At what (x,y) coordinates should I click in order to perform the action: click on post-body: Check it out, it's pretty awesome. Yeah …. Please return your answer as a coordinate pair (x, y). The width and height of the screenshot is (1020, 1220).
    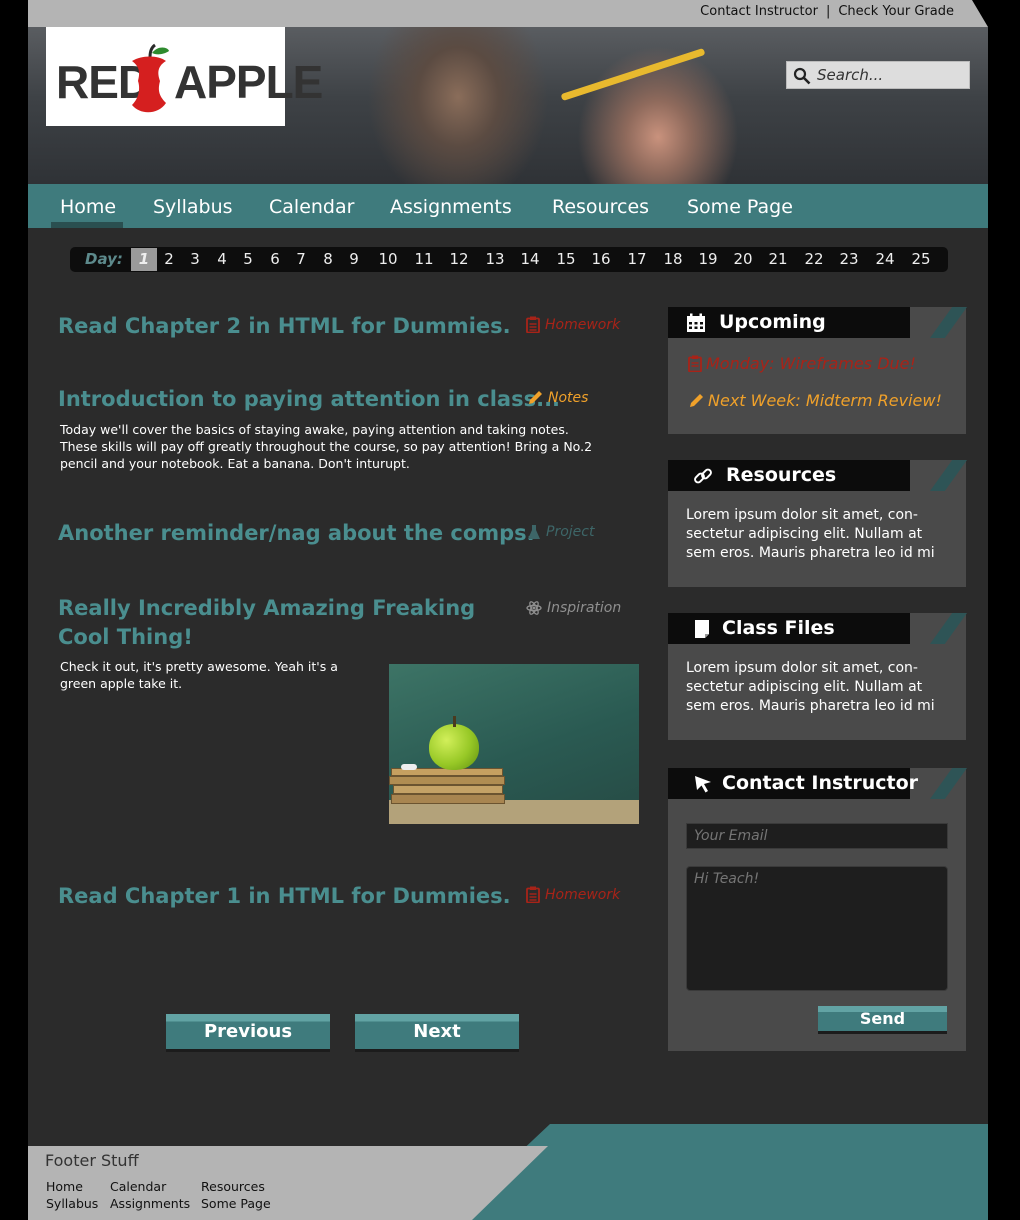
    Looking at the image, I should click on (199, 675).